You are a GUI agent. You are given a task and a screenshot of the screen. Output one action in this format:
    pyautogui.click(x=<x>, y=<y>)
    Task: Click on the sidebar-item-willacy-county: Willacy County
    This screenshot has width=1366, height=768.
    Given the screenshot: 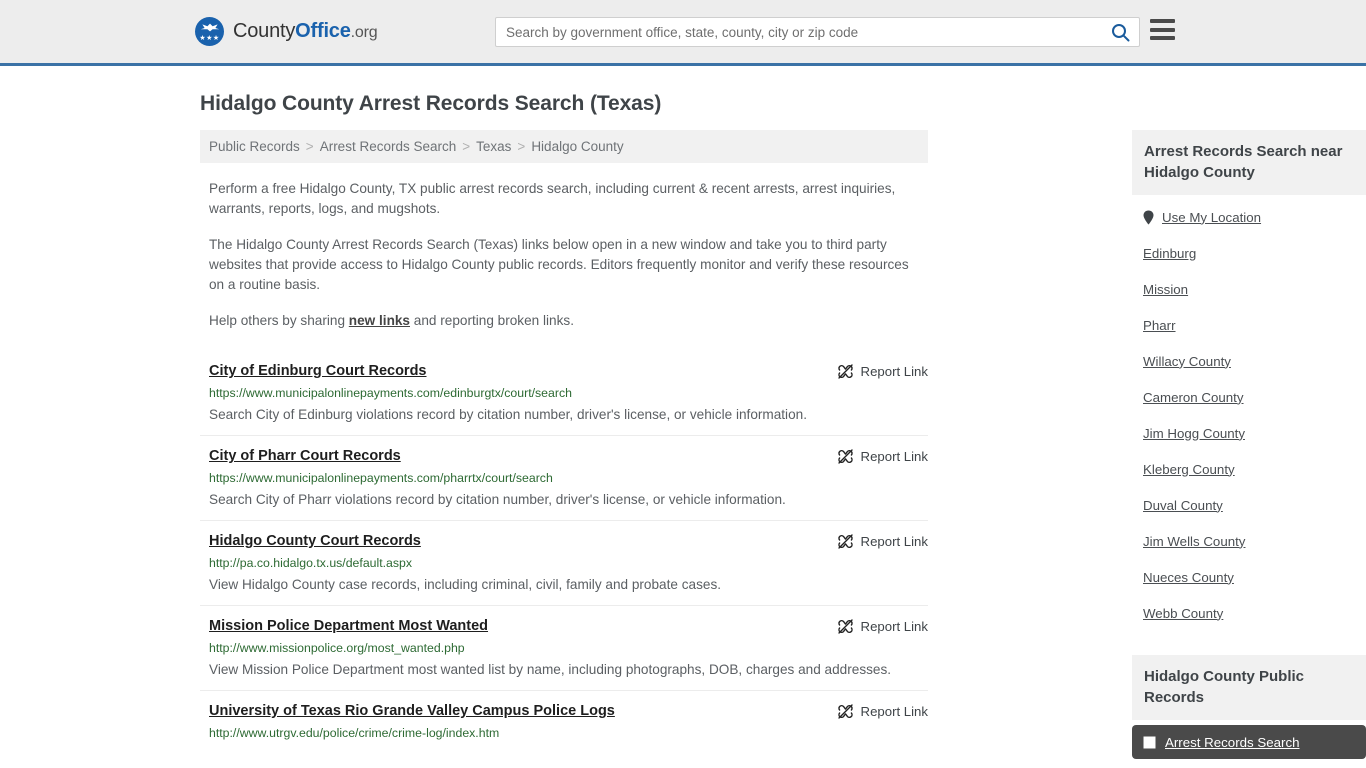 What is the action you would take?
    pyautogui.click(x=1249, y=361)
    